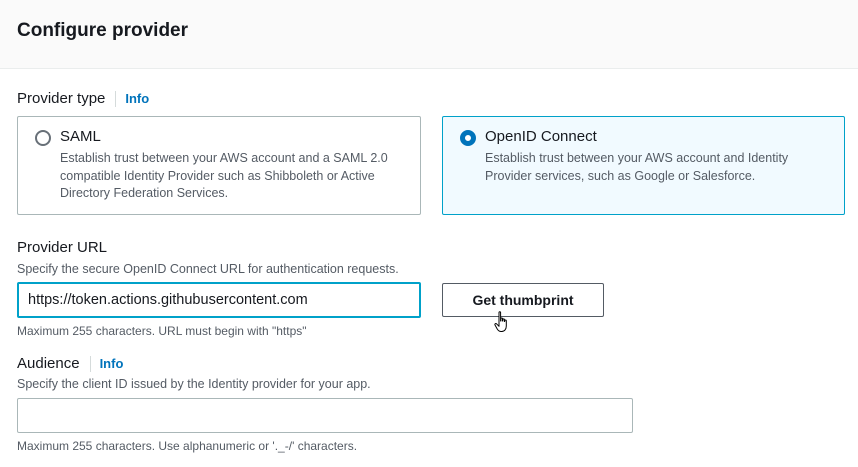 This screenshot has height=467, width=858. Describe the element at coordinates (48, 363) in the screenshot. I see `audience-label: Audience` at that location.